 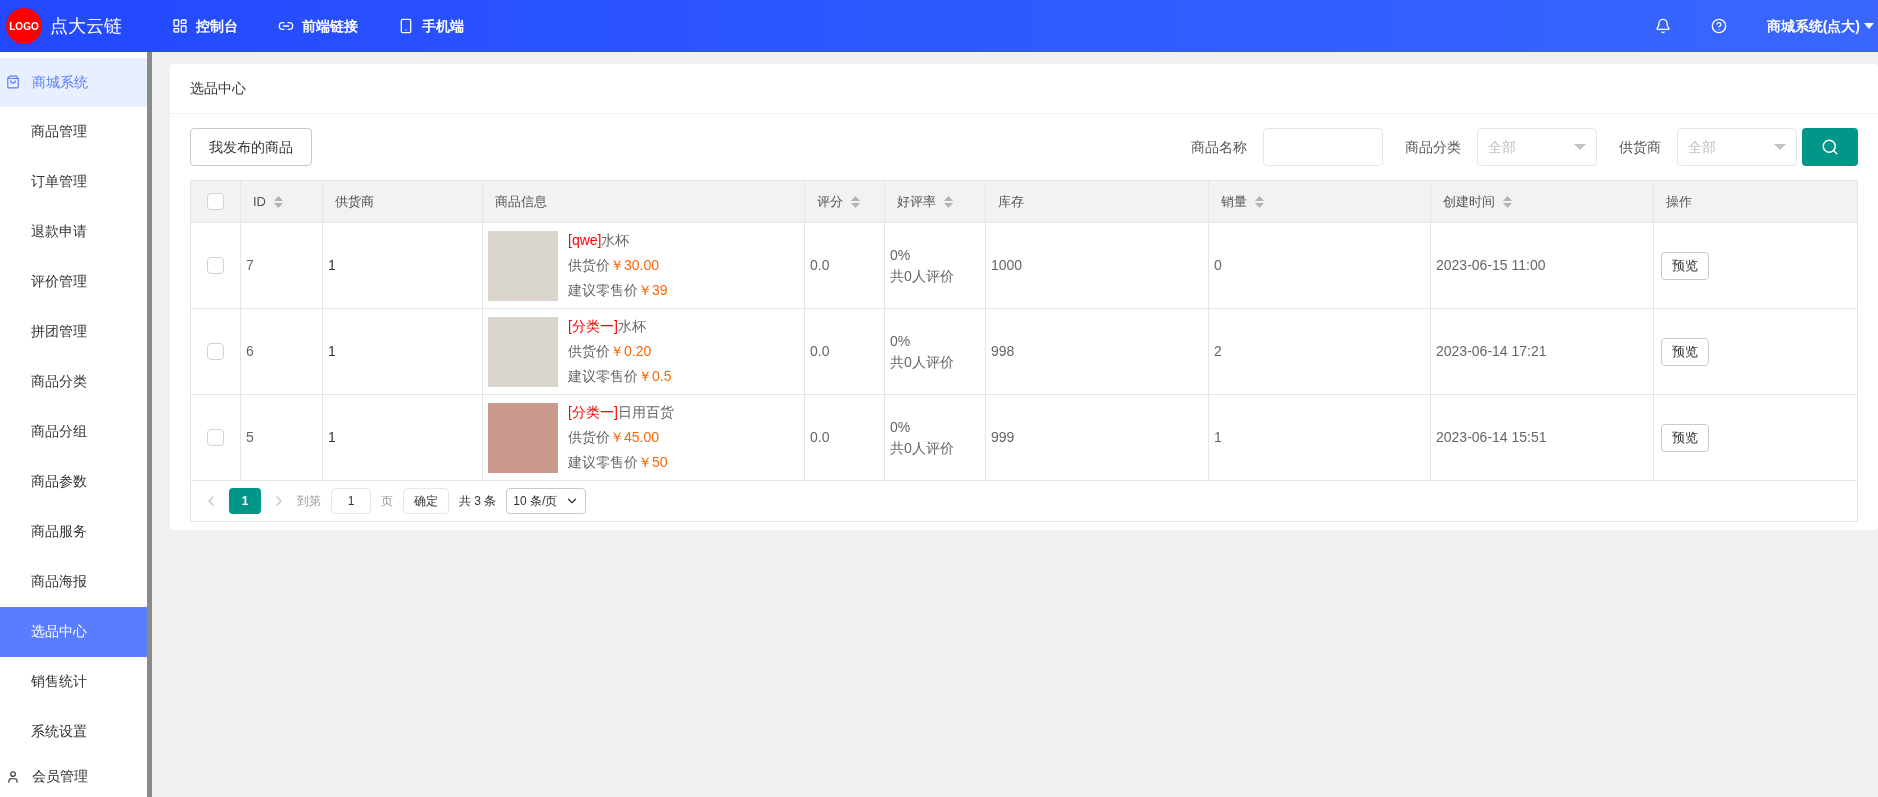 What do you see at coordinates (845, 201) in the screenshot?
I see `column-header: 评分` at bounding box center [845, 201].